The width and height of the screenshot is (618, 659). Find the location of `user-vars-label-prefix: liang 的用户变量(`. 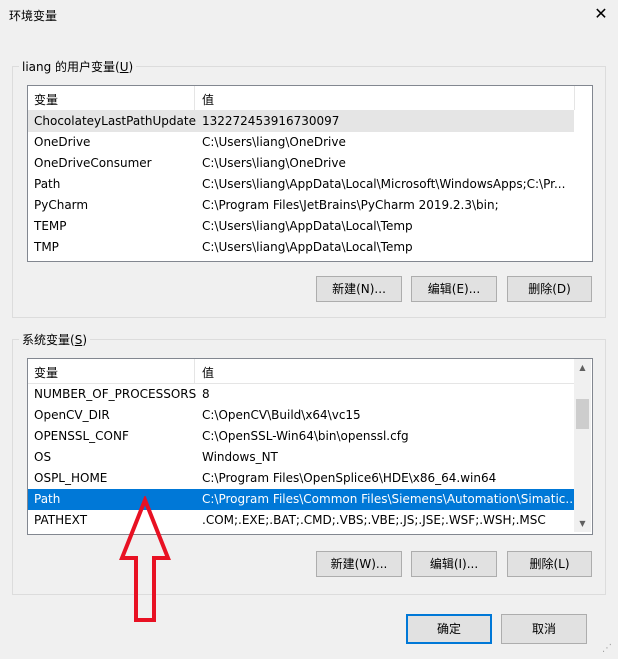

user-vars-label-prefix: liang 的用户变量( is located at coordinates (71, 67).